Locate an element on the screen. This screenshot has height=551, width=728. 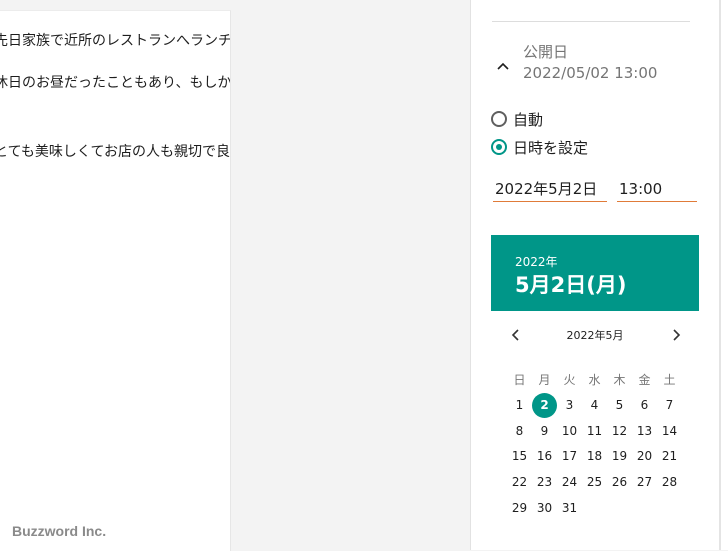
calendar-day: 14 is located at coordinates (669, 431).